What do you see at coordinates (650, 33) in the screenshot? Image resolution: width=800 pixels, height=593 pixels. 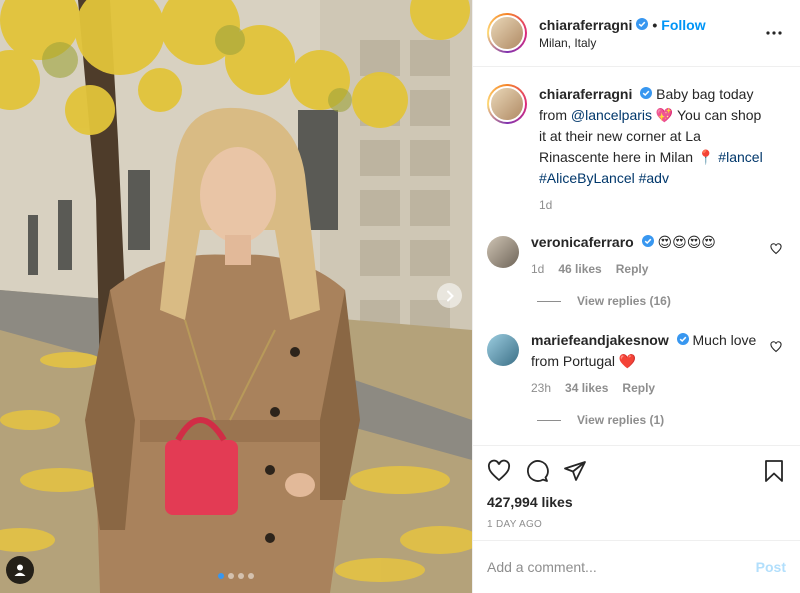 I see `author-info: chiaraferragni • Follow Milan, Italy` at bounding box center [650, 33].